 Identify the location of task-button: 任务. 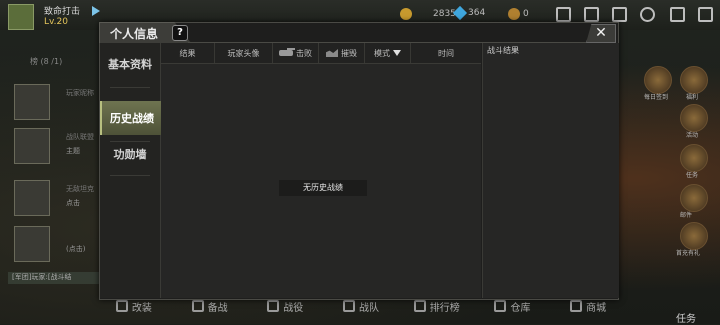
(686, 317).